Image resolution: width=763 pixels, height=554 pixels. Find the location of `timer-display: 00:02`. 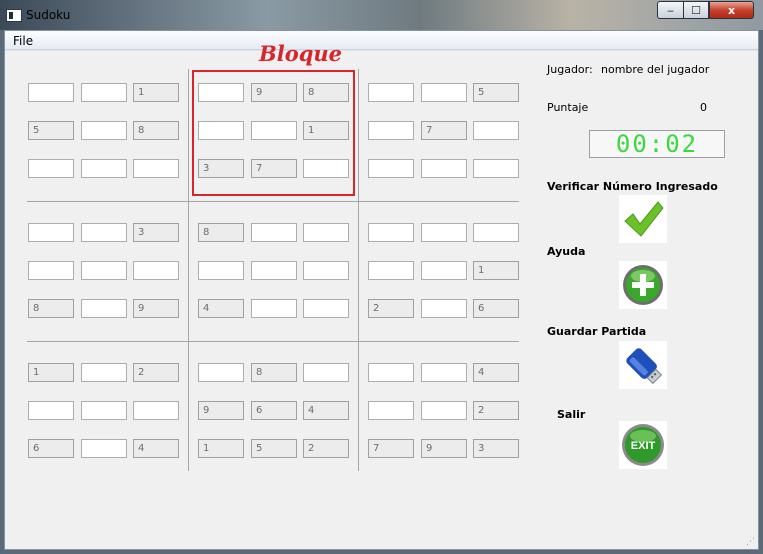

timer-display: 00:02 is located at coordinates (657, 144).